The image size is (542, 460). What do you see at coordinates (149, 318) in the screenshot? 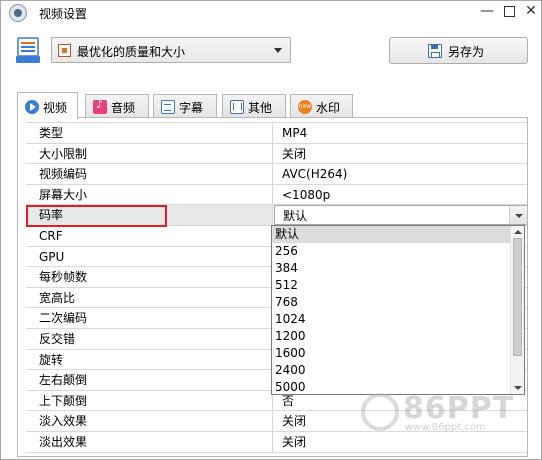
I see `property-name: 二次编码` at bounding box center [149, 318].